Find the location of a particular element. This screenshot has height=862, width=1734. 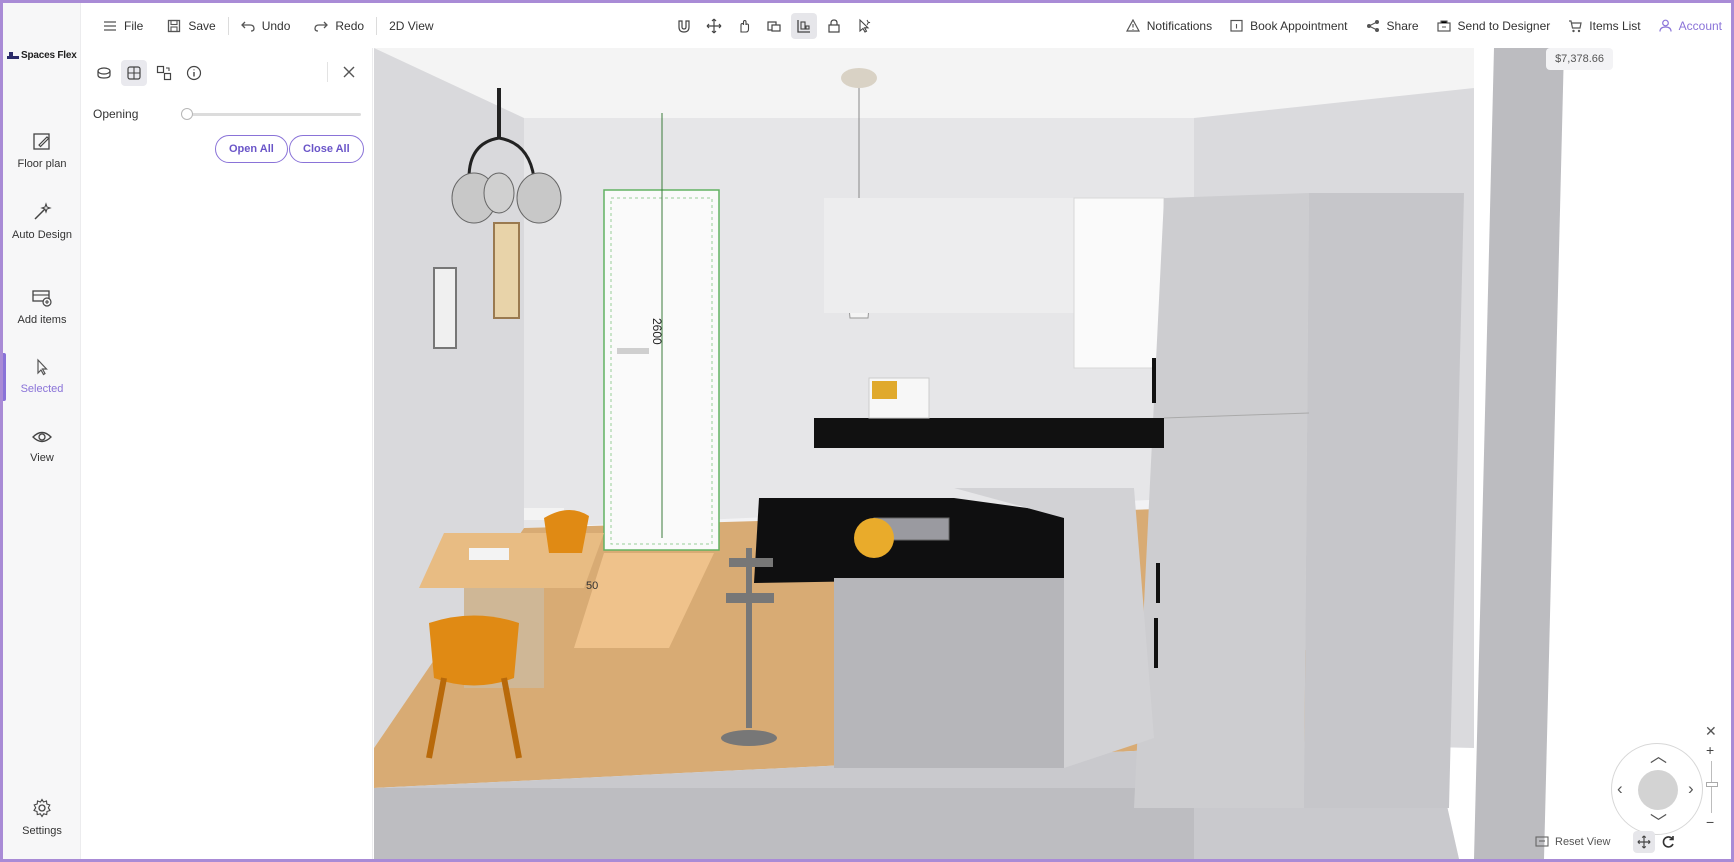

material-icon is located at coordinates (104, 73).